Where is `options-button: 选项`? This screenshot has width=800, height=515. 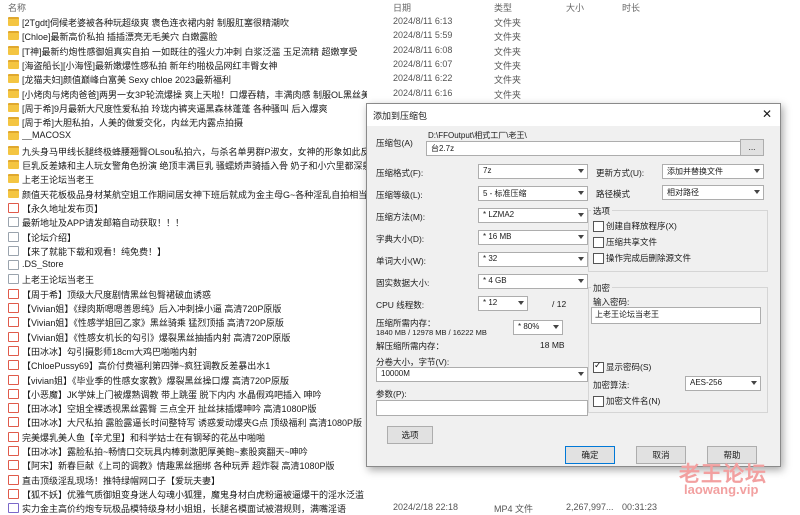
options-button: 选项 is located at coordinates (410, 435).